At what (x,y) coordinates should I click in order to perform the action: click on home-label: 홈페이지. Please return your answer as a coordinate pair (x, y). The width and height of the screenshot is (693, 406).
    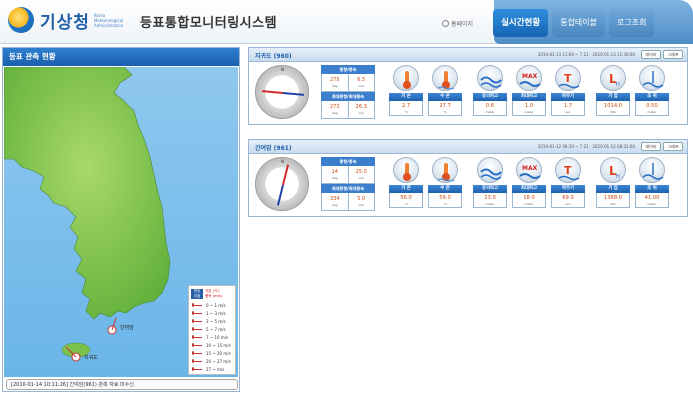
    Looking at the image, I should click on (462, 24).